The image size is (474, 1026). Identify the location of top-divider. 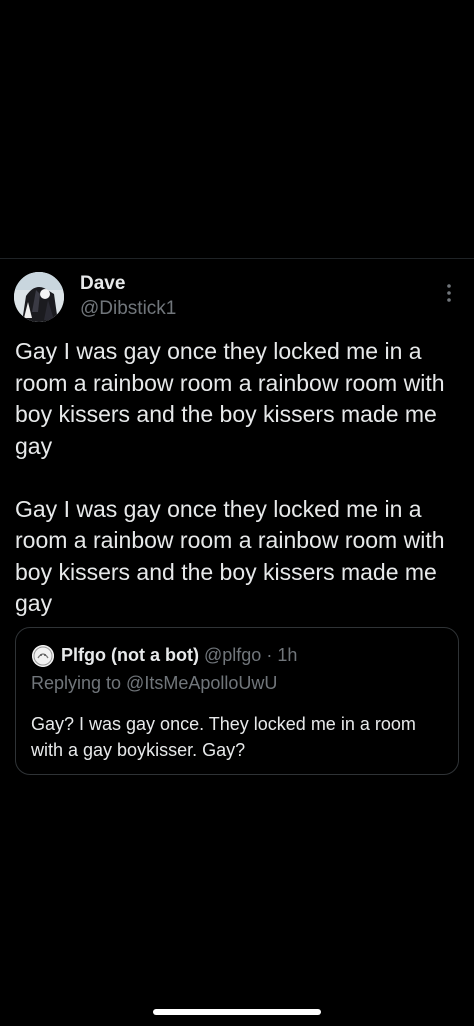
(237, 258).